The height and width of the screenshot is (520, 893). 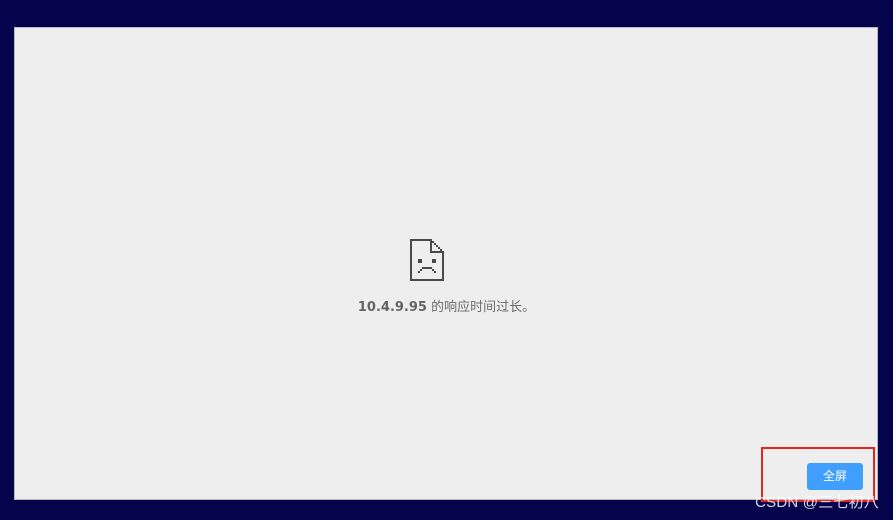 I want to click on error-message: 10.4.9.95 的响应时间过长。, so click(x=446, y=308).